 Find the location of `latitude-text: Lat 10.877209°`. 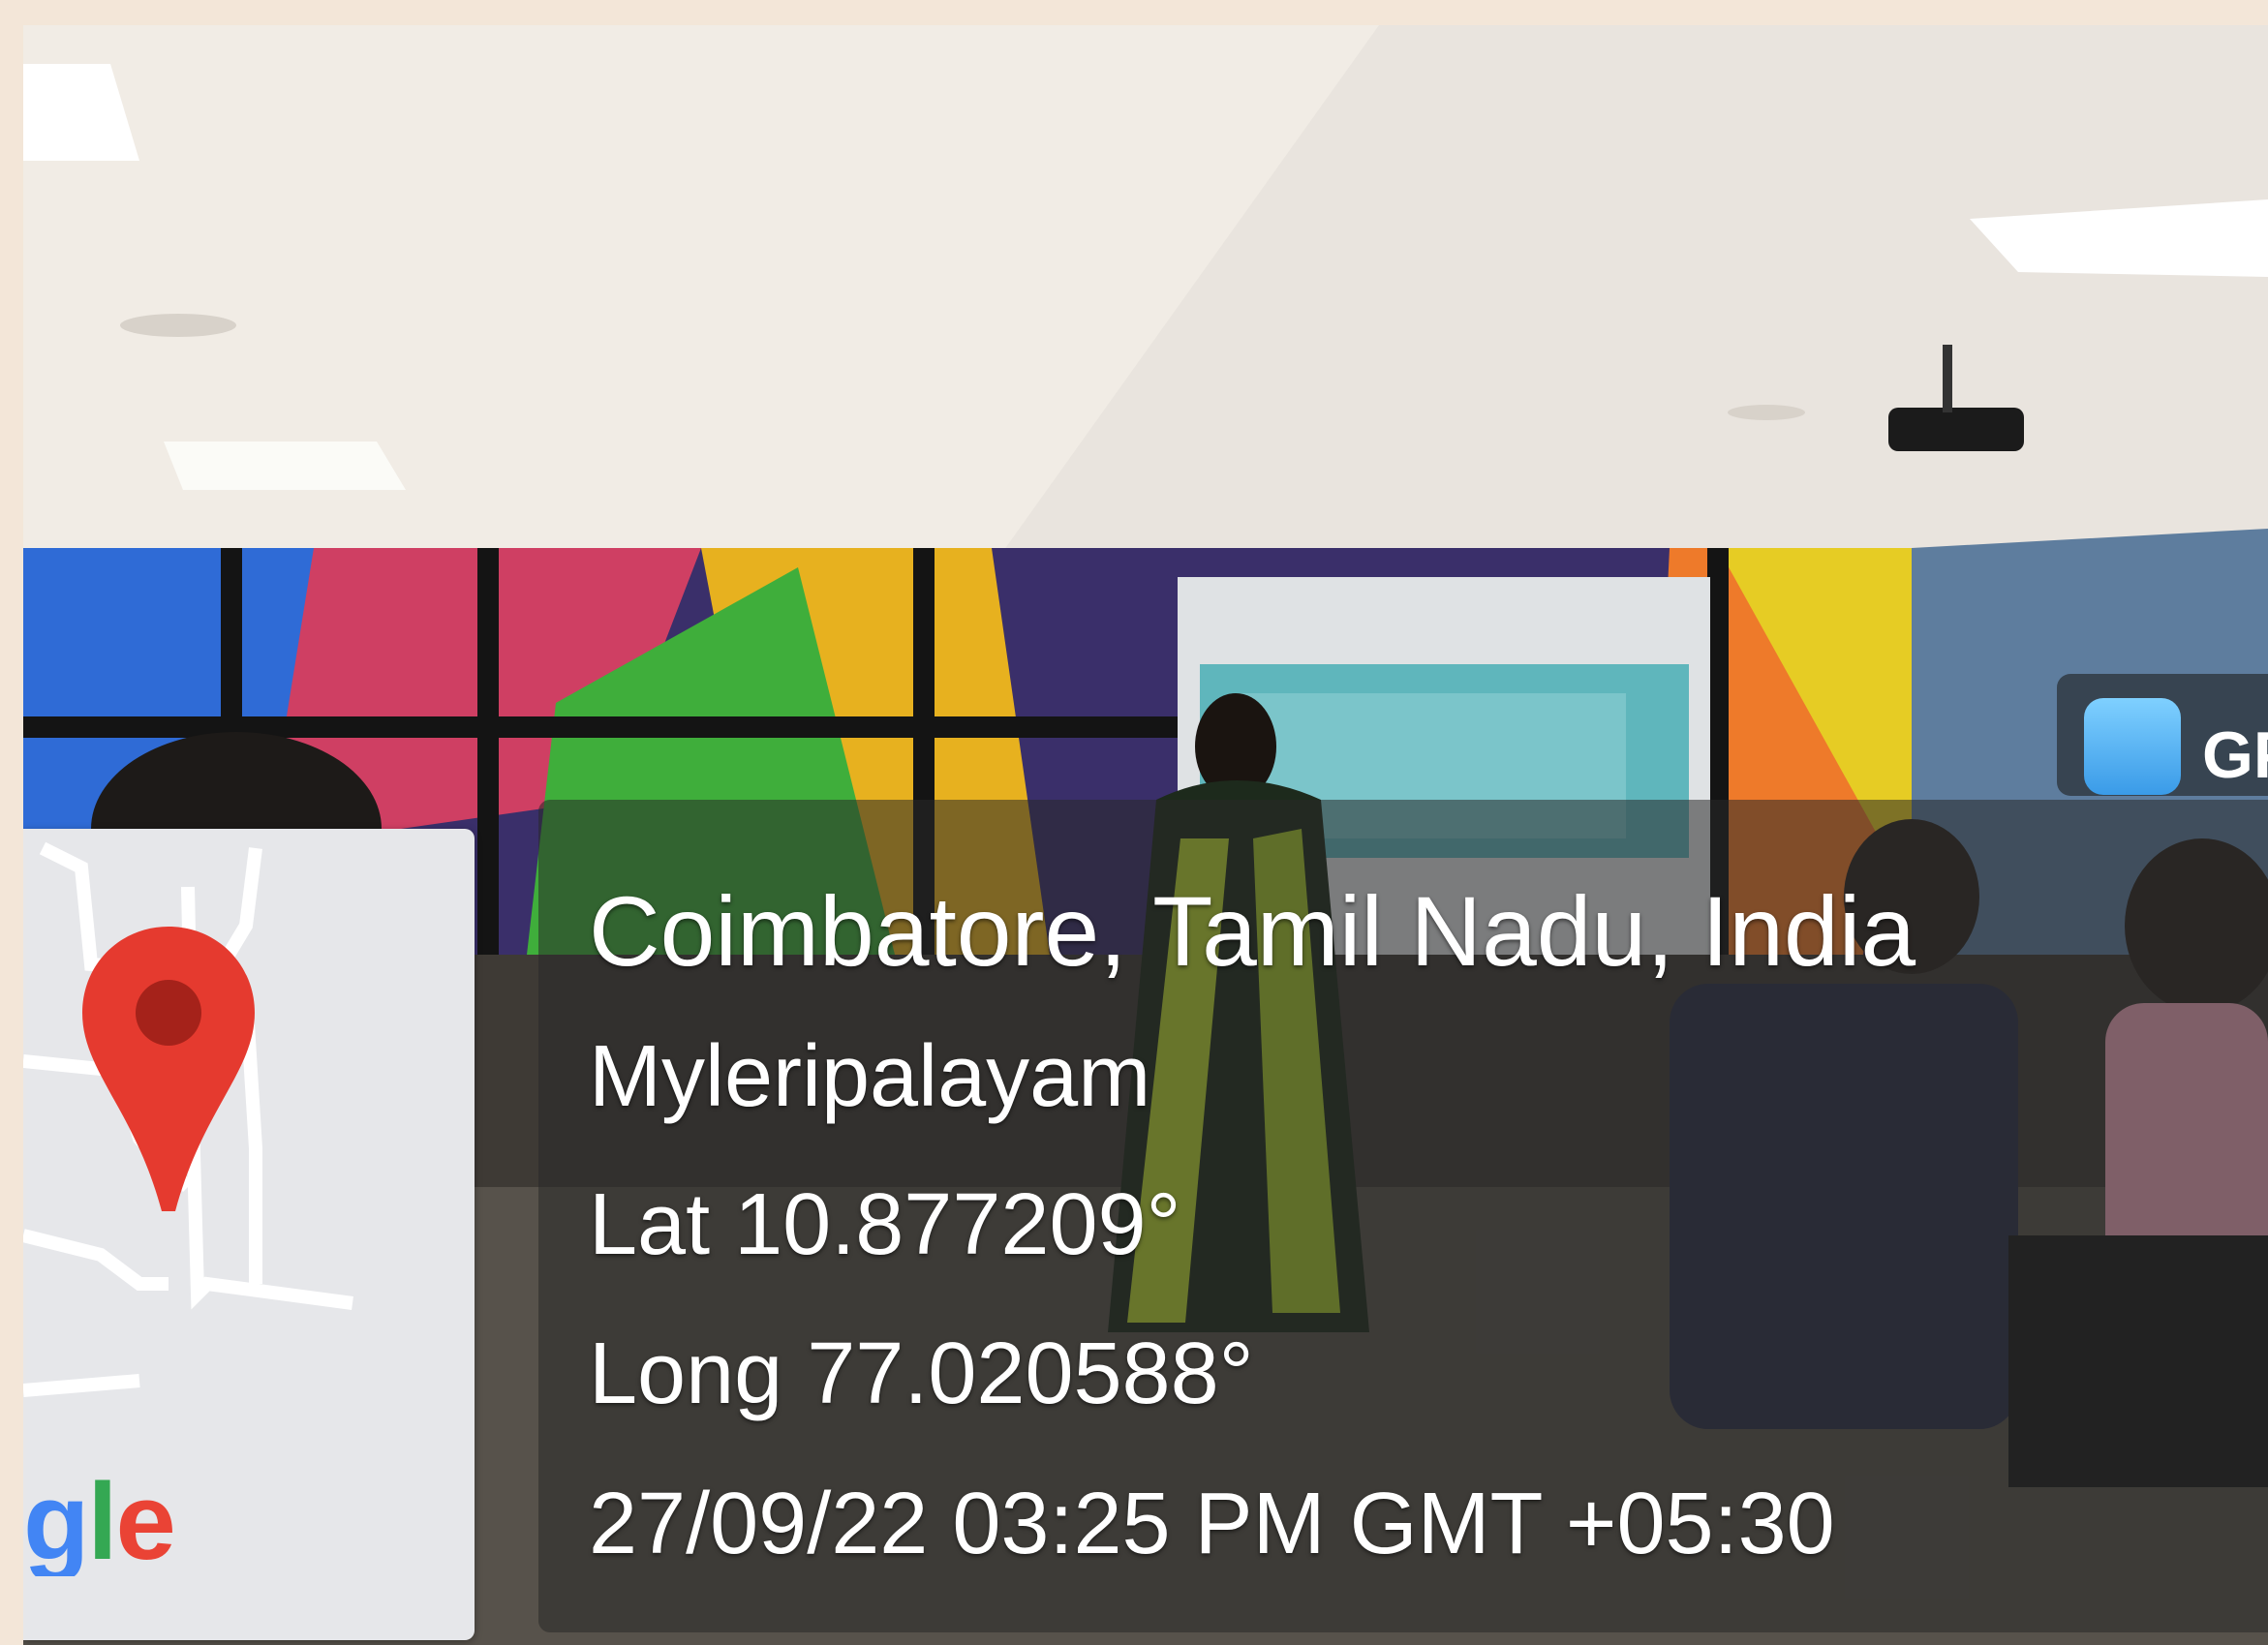

latitude-text: Lat 10.877209° is located at coordinates (885, 1225).